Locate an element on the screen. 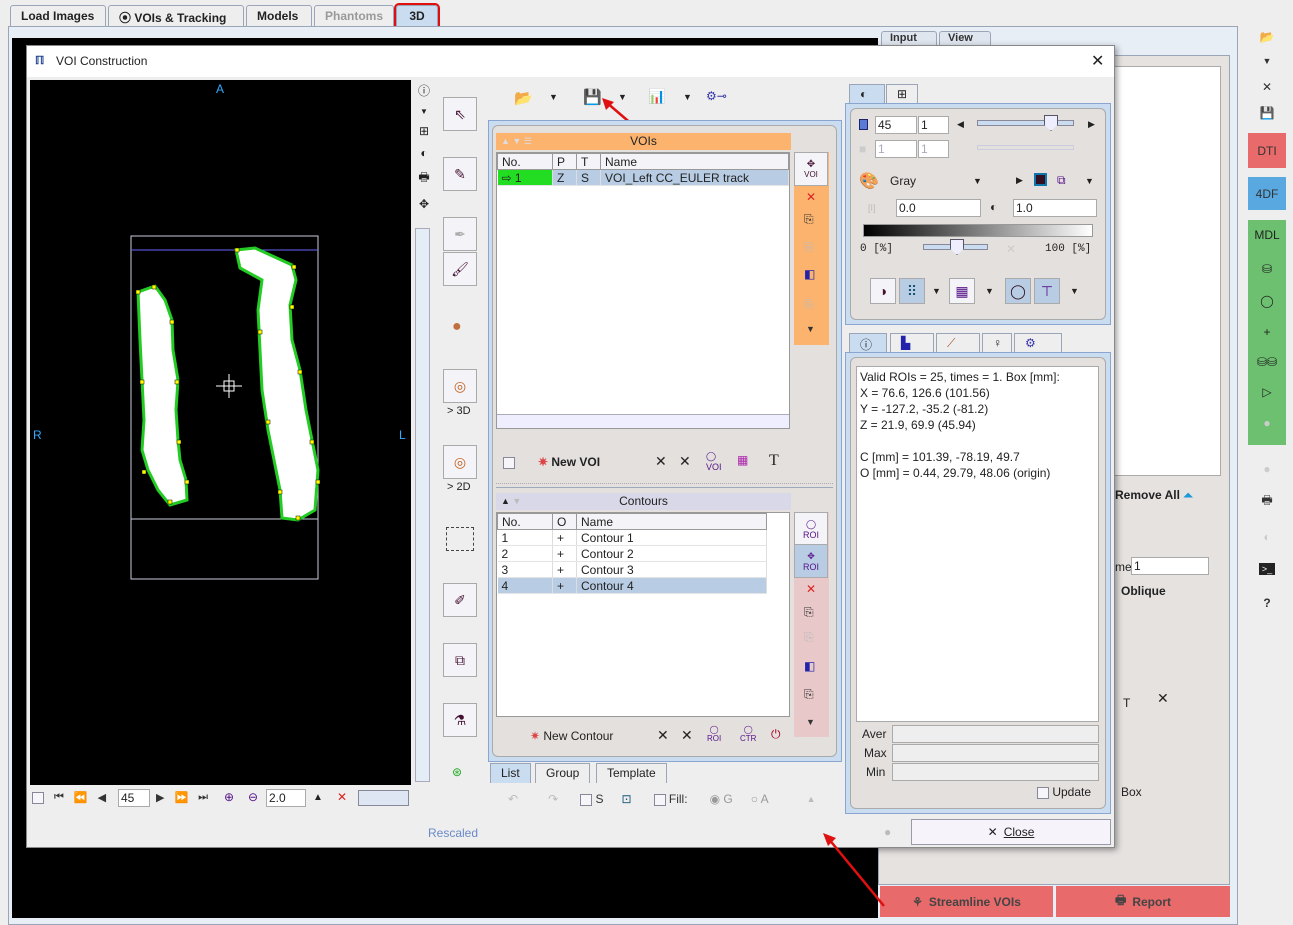 The width and height of the screenshot is (1293, 925). s-checkbox is located at coordinates (586, 799).